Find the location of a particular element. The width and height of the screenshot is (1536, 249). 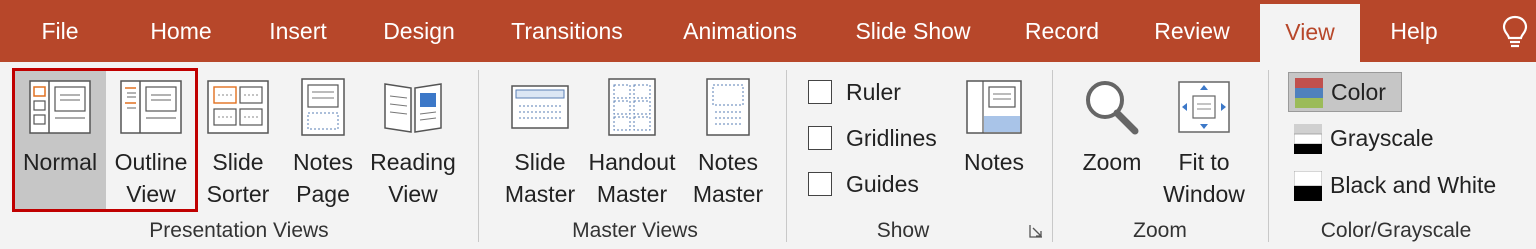

tab-record: Record is located at coordinates (1062, 31).